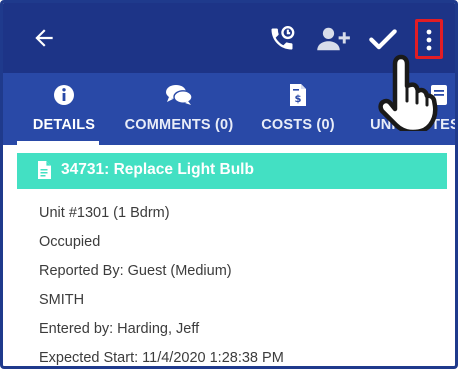 The width and height of the screenshot is (458, 369). Describe the element at coordinates (179, 125) in the screenshot. I see `tab-comments-label: COMMENTS (0)` at that location.